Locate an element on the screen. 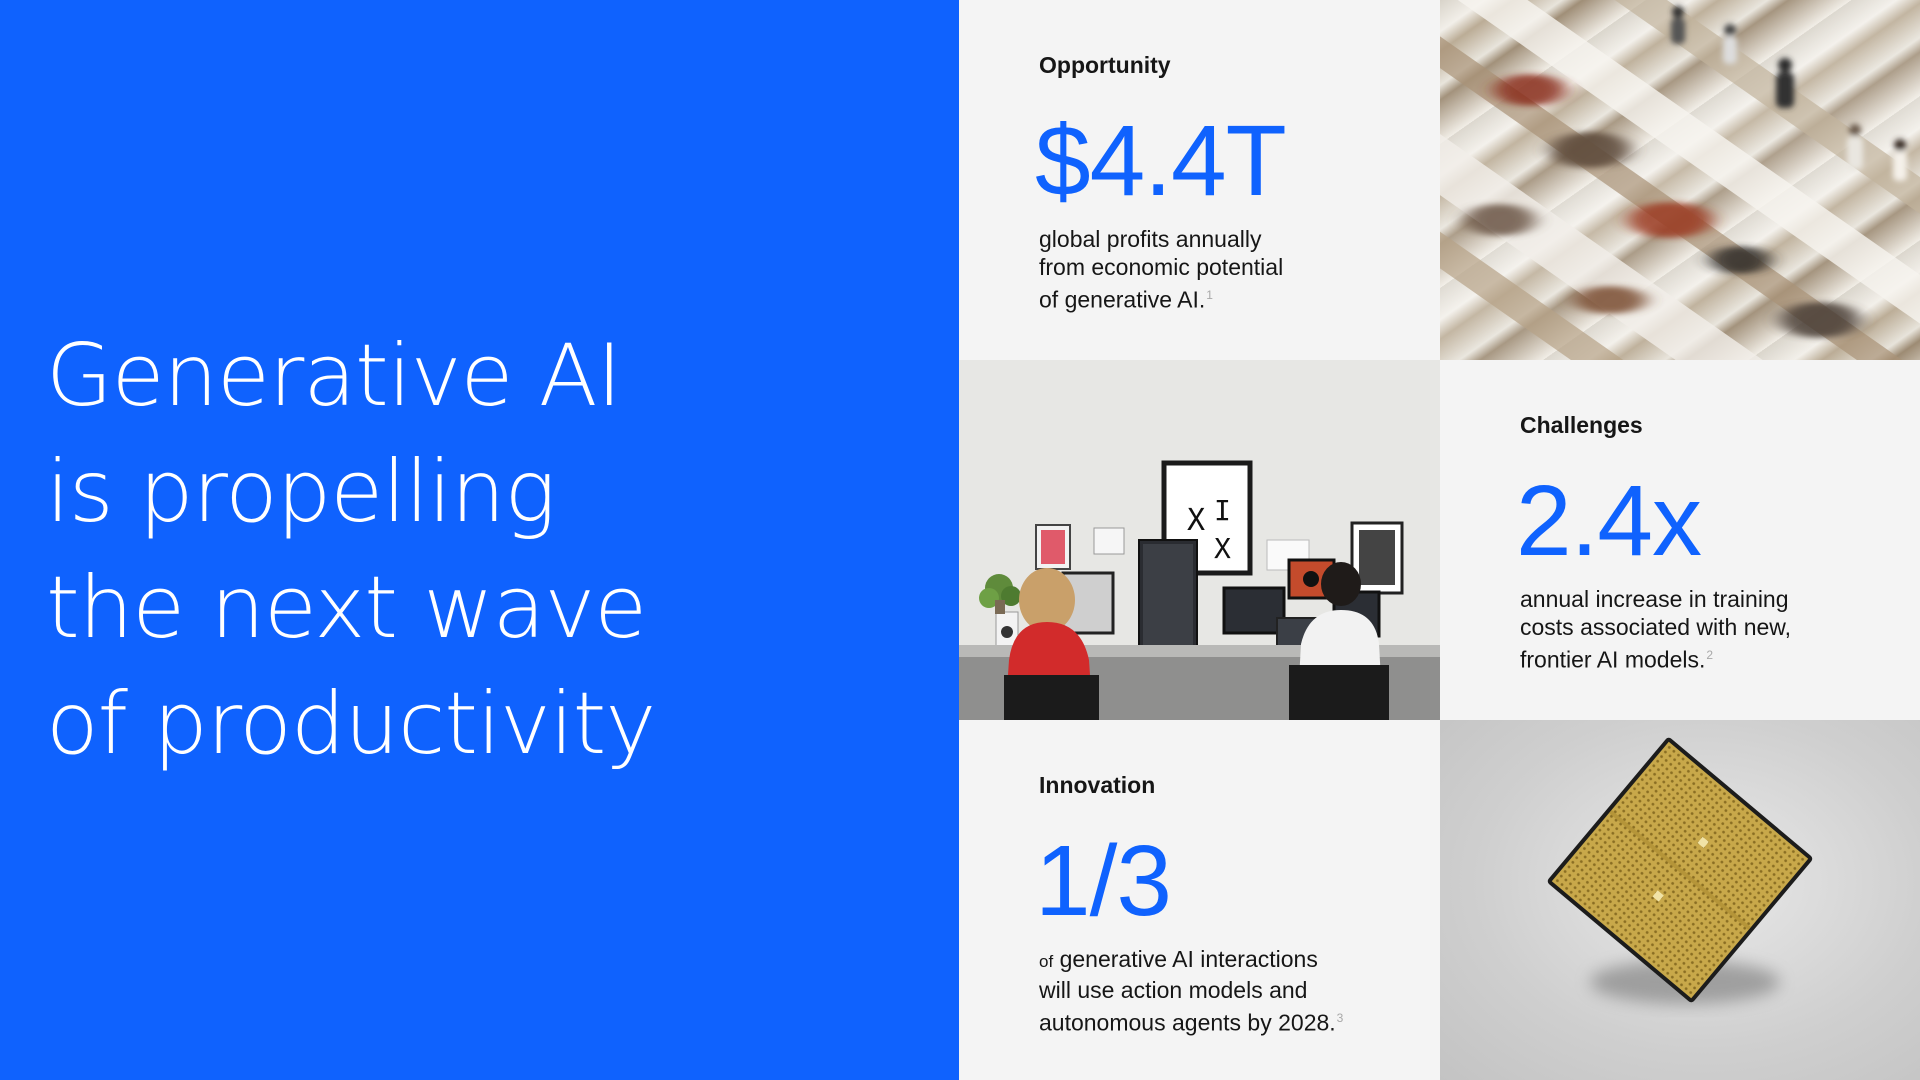 This screenshot has width=1920, height=1080. innovation-desc-prefix: of is located at coordinates (1046, 961).